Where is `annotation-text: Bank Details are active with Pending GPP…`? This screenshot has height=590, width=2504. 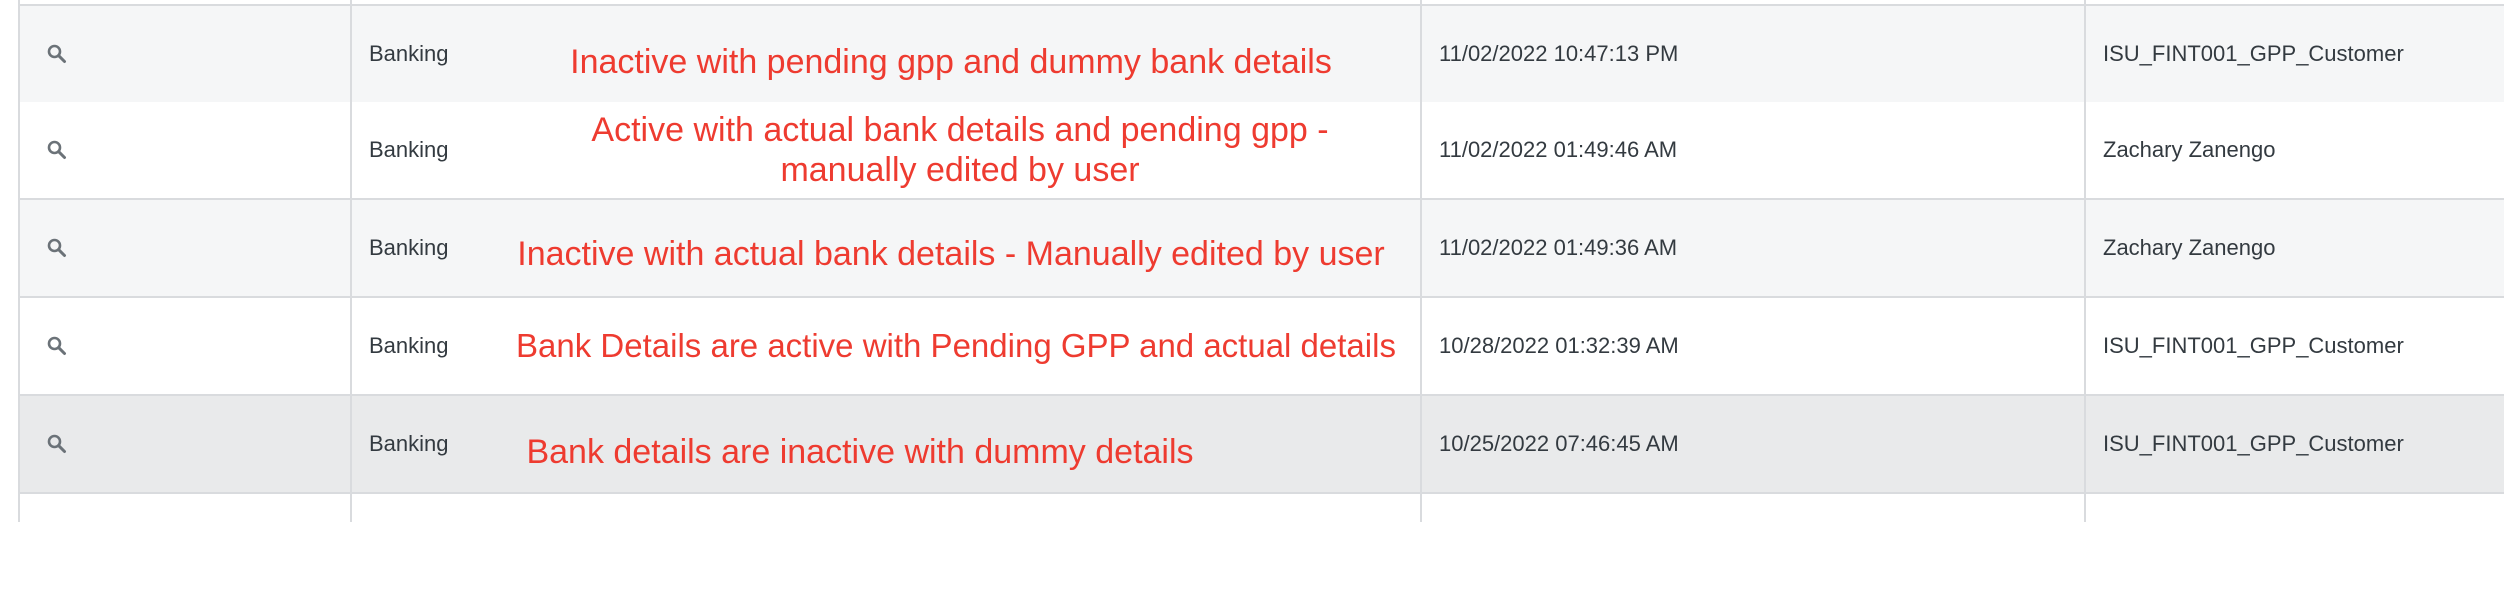 annotation-text: Bank Details are active with Pending GPP… is located at coordinates (956, 345).